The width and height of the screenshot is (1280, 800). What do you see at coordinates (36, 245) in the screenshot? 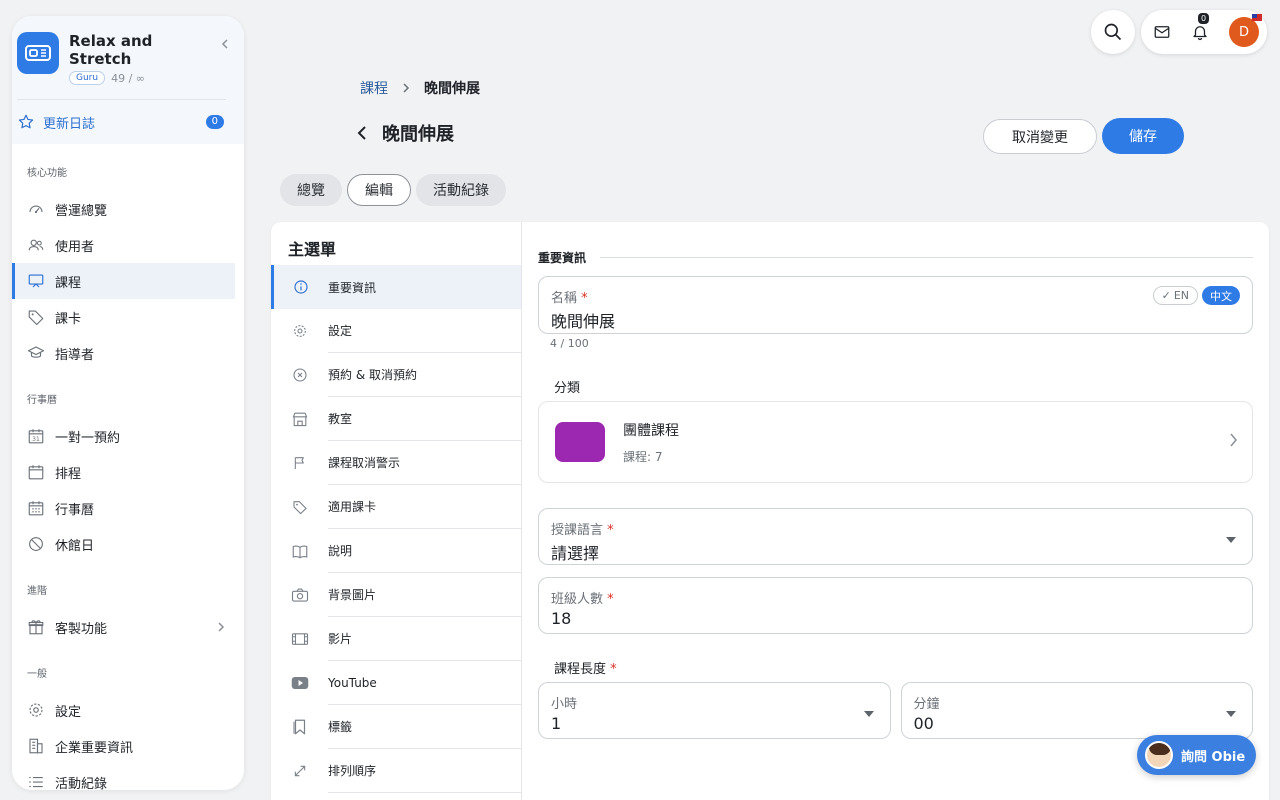
I see `users-icon` at bounding box center [36, 245].